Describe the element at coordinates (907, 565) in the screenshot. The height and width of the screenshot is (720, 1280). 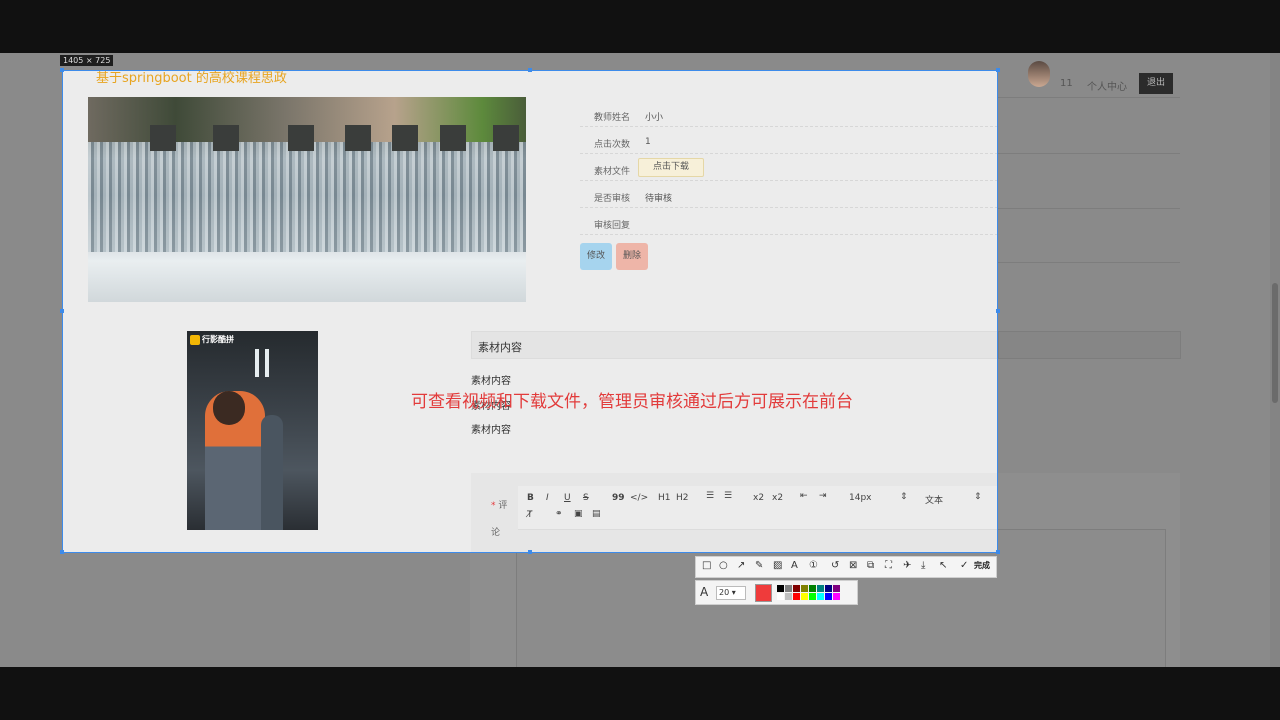
I see `pin-icon: ✈` at that location.